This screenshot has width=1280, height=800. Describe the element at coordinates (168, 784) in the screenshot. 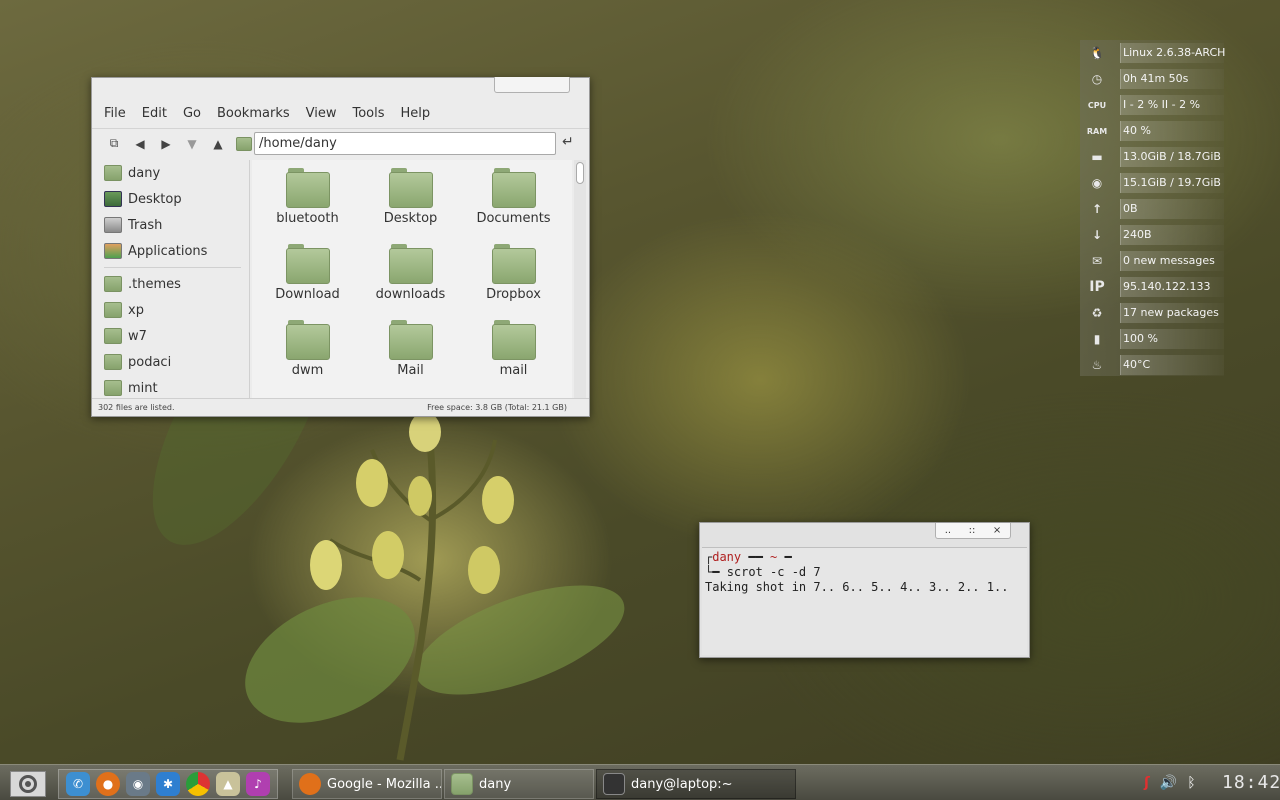

I see `kde-icon: ✱` at that location.